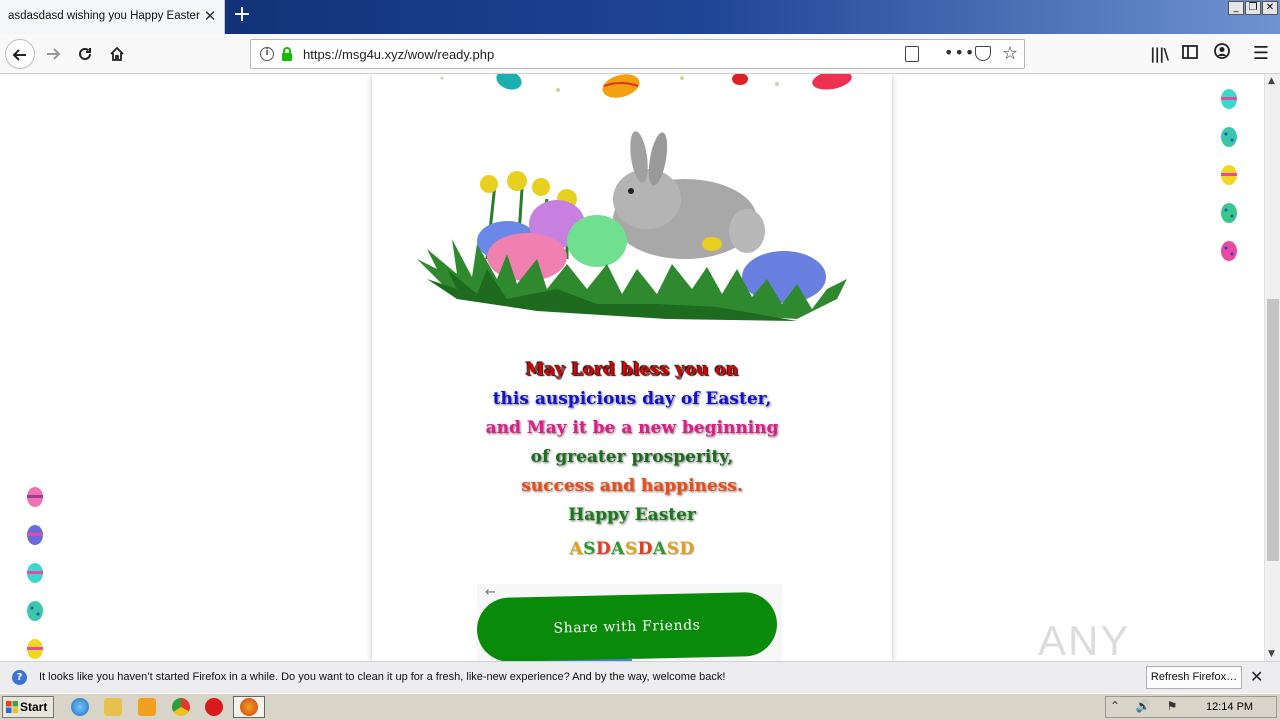  I want to click on url-bar: i https://msg4u.xyz/wow/ready.php ••• ☆, so click(637, 54).